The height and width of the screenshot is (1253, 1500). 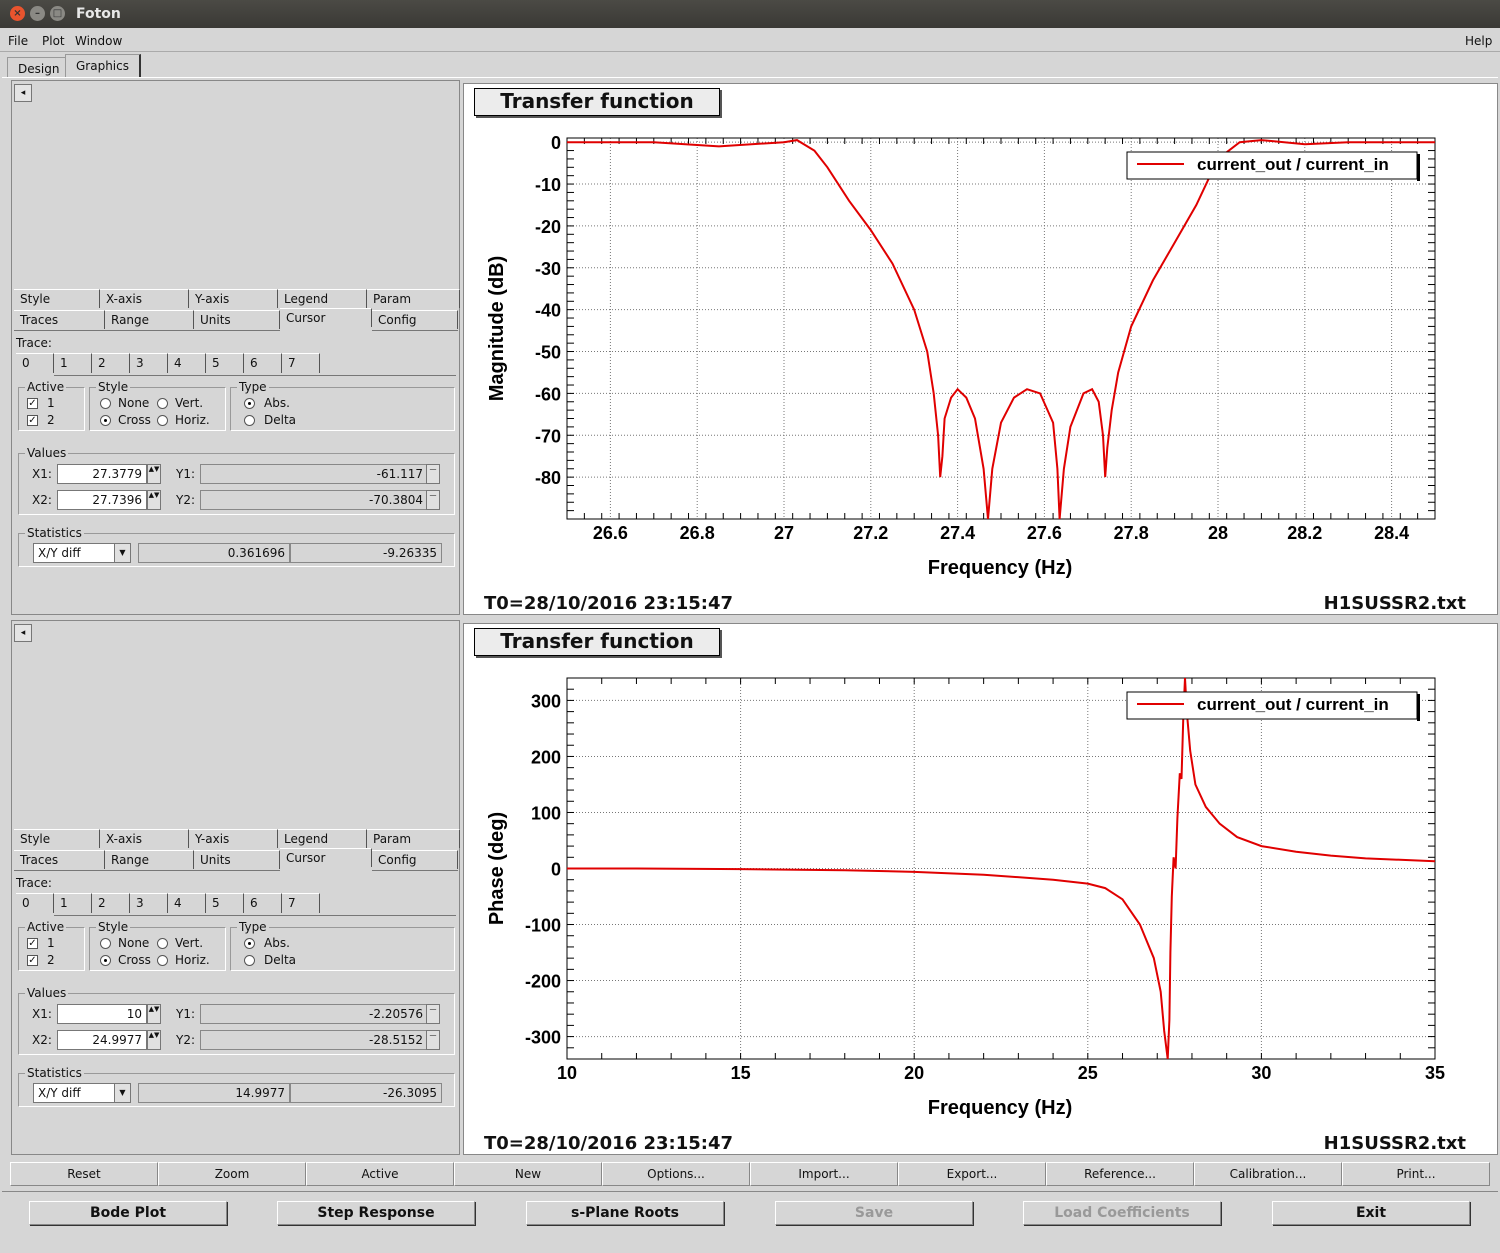 I want to click on minimize-icon: –, so click(x=37, y=13).